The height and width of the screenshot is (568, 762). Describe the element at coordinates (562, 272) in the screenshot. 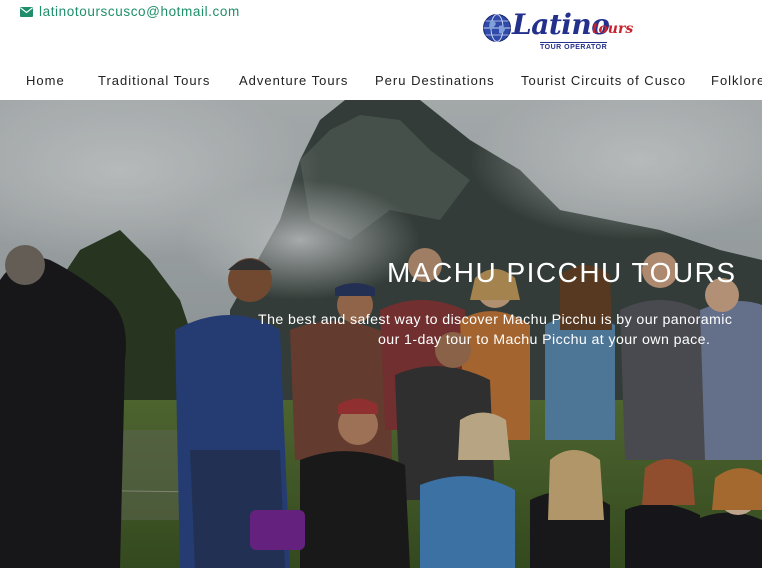

I see `hero-title: MACHU PICCHU TOURS` at that location.